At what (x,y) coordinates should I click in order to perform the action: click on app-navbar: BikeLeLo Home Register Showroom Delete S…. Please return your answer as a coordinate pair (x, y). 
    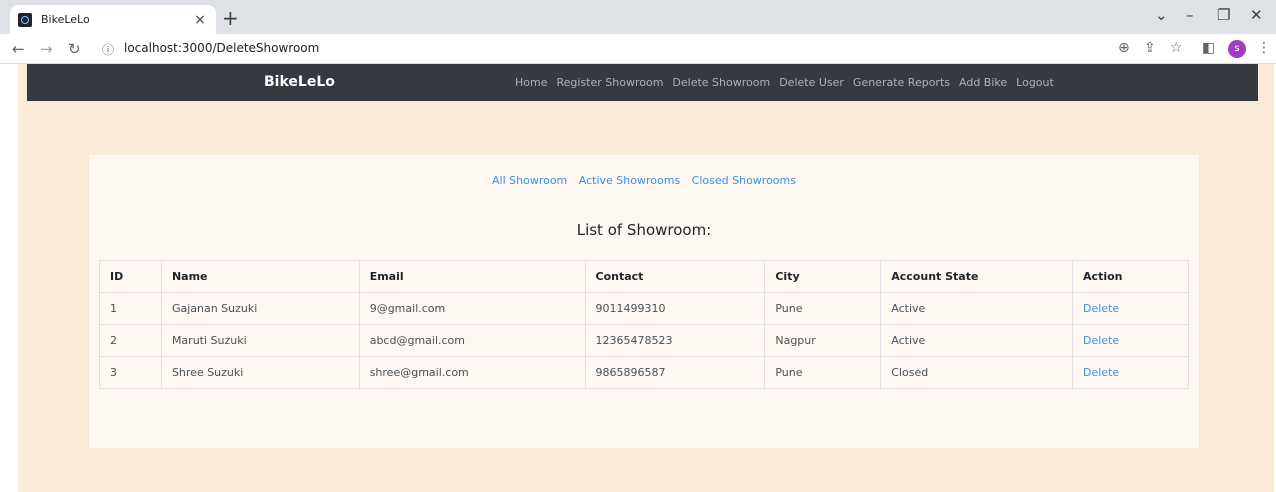
    Looking at the image, I should click on (642, 82).